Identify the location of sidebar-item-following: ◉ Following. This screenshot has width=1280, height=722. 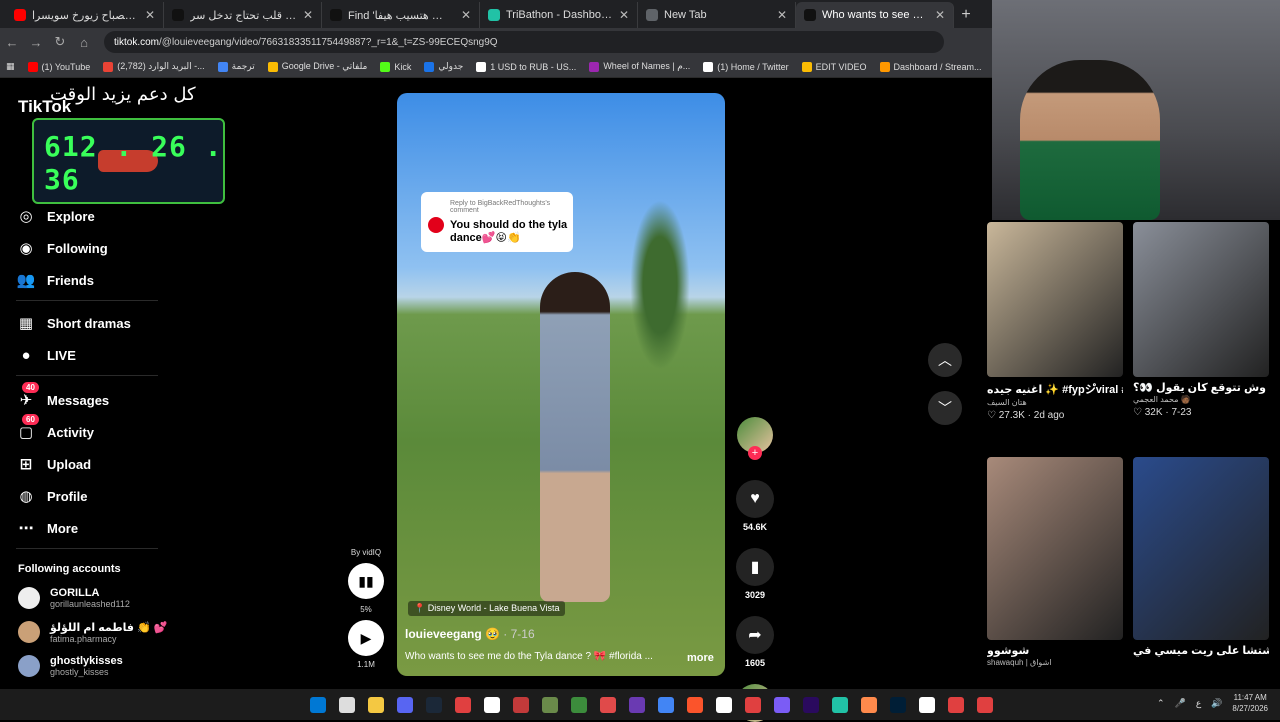
(87, 248).